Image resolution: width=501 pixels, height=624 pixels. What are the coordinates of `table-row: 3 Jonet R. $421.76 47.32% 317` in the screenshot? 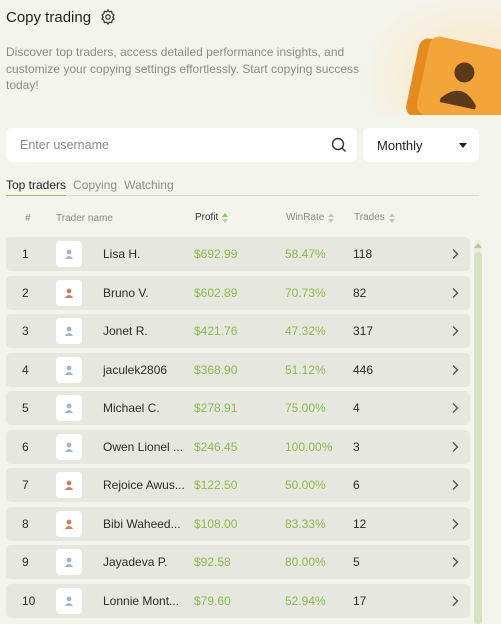 It's located at (238, 331).